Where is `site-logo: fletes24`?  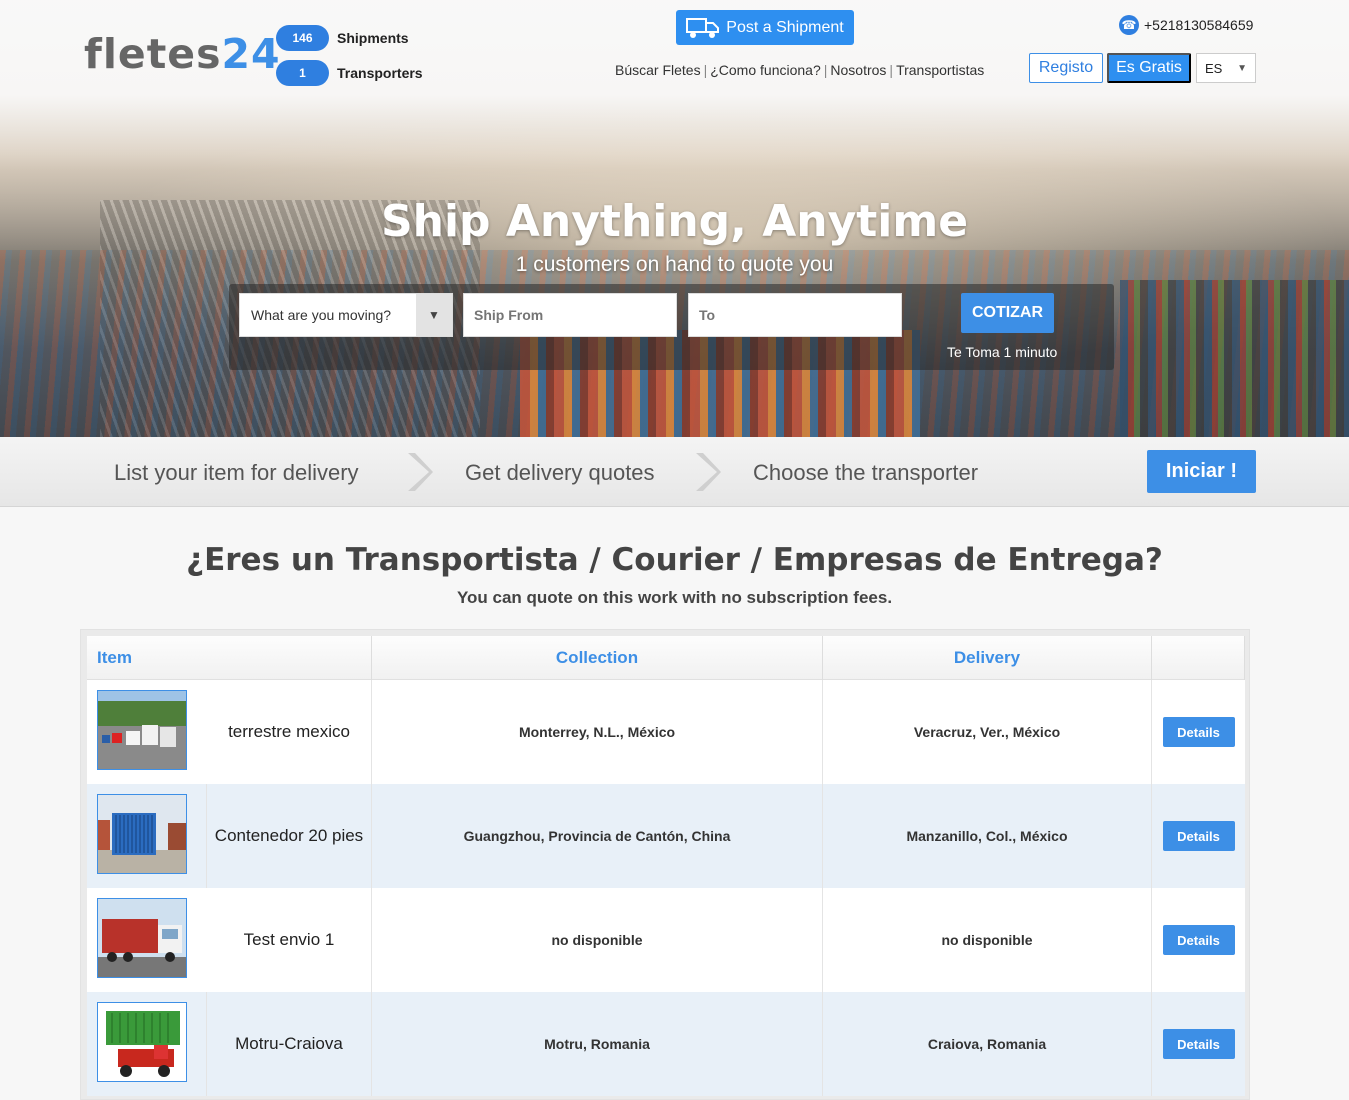
site-logo: fletes24 is located at coordinates (182, 54).